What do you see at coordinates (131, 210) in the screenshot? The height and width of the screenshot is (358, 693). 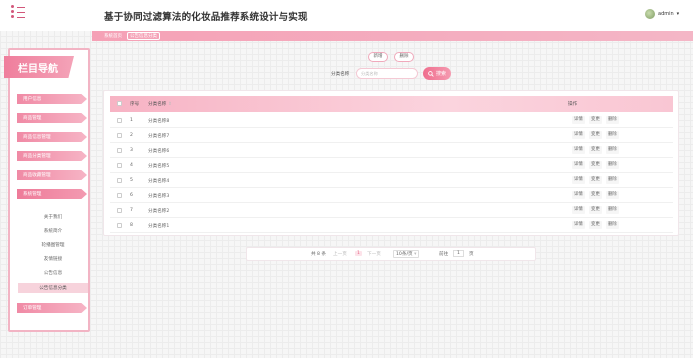 I see `row-index: 7` at bounding box center [131, 210].